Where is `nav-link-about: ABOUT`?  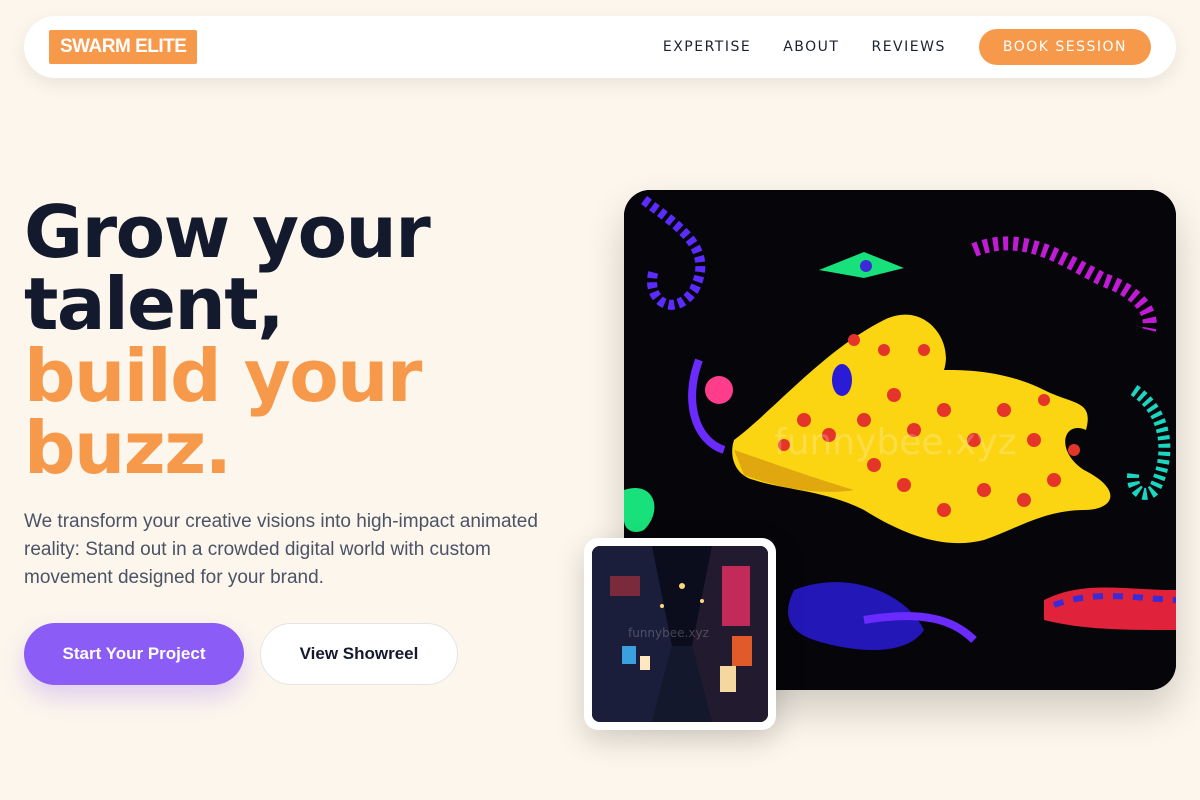 nav-link-about: ABOUT is located at coordinates (811, 47).